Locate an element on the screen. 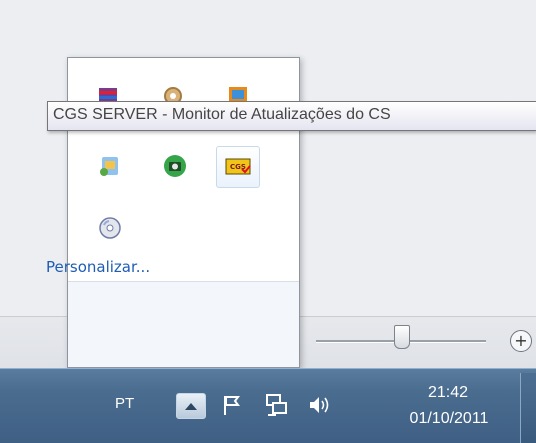 Image resolution: width=536 pixels, height=443 pixels. show-desktop-button is located at coordinates (528, 408).